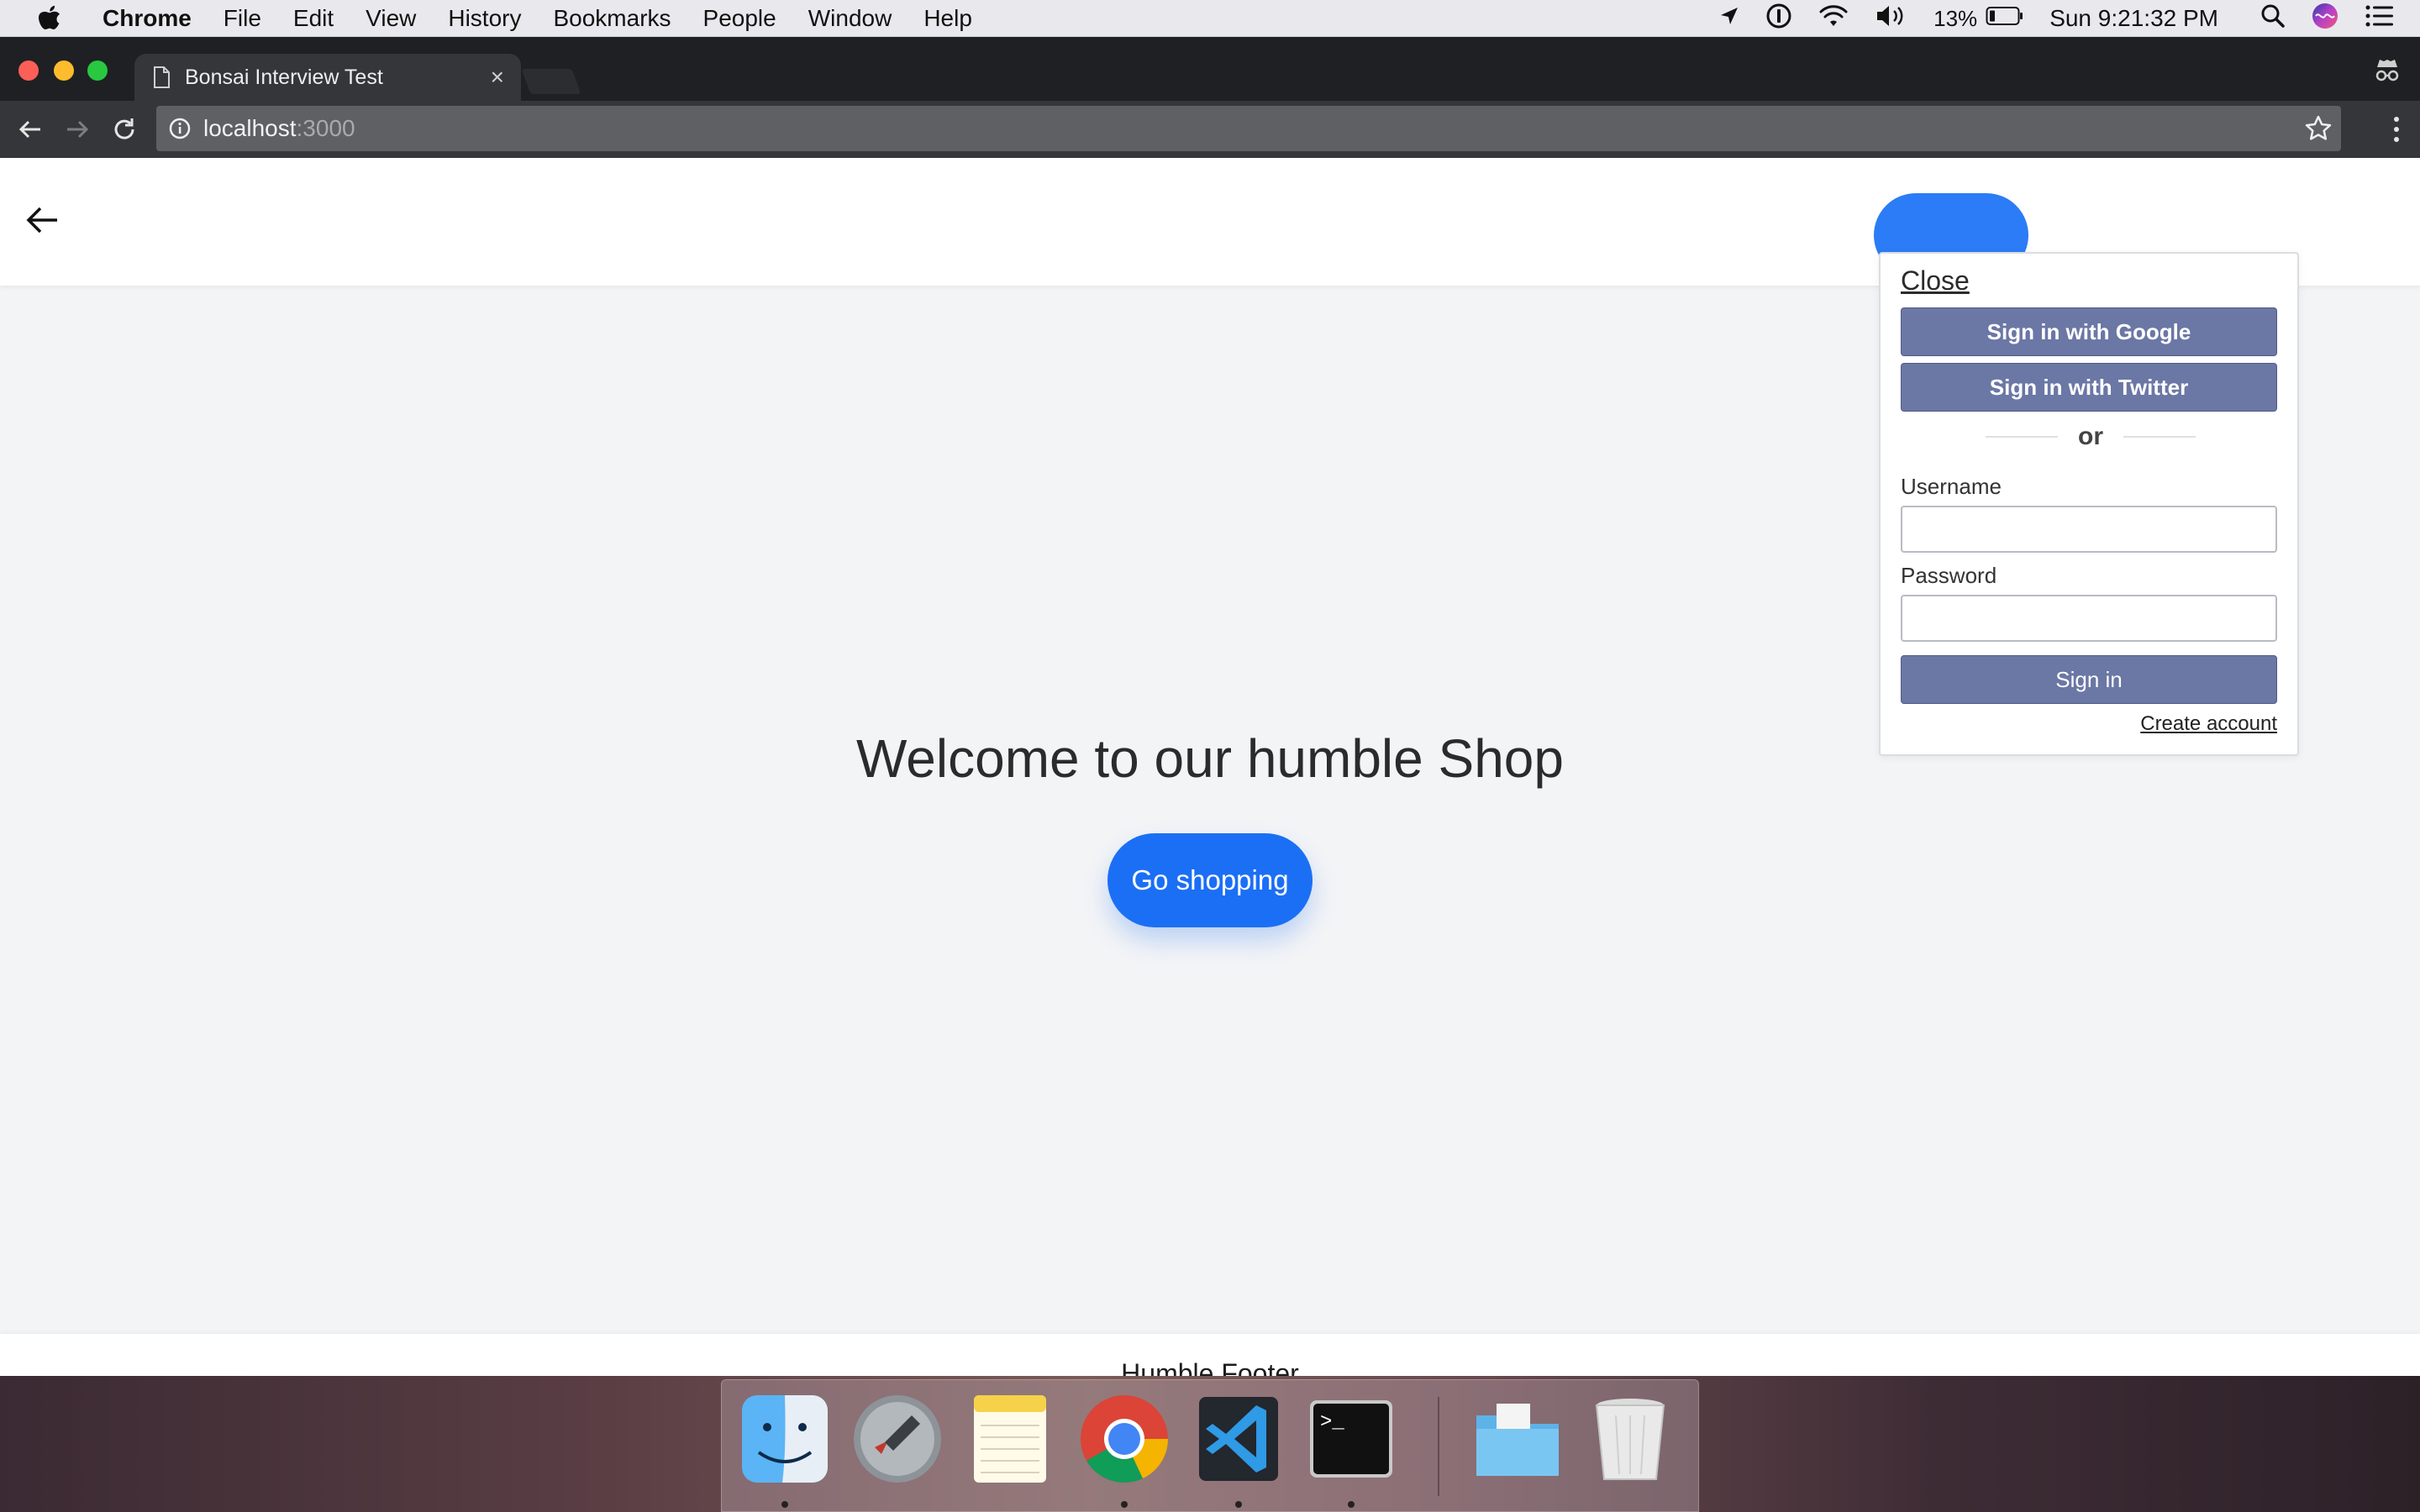 The height and width of the screenshot is (1512, 2420). I want to click on menu-window: Window, so click(850, 18).